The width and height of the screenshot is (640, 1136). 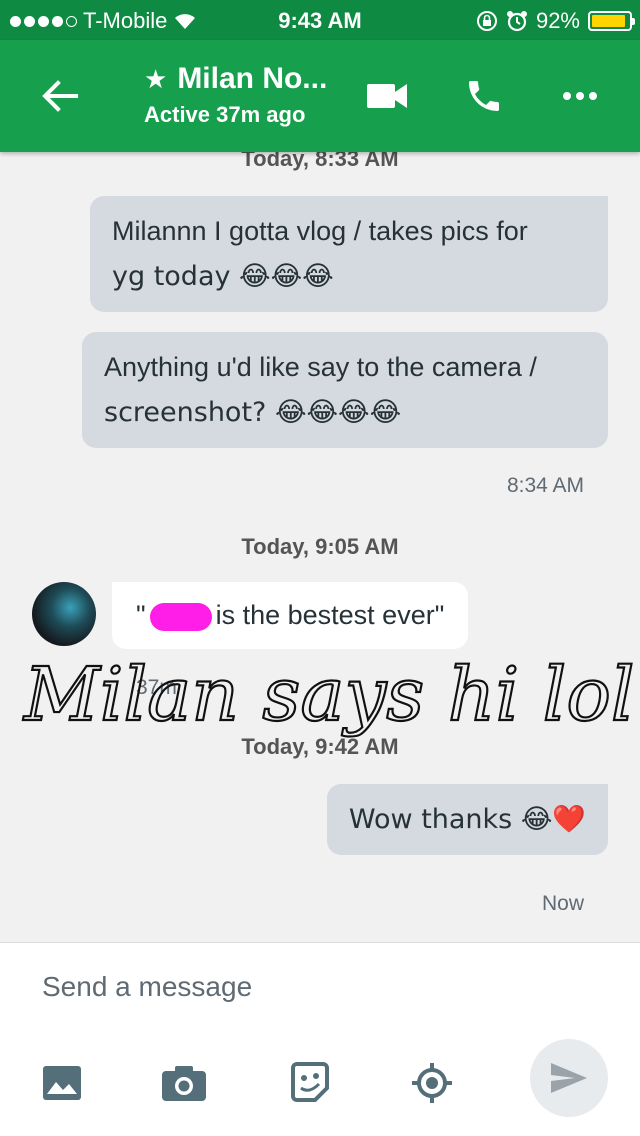 I want to click on back-arrow-icon, so click(x=60, y=96).